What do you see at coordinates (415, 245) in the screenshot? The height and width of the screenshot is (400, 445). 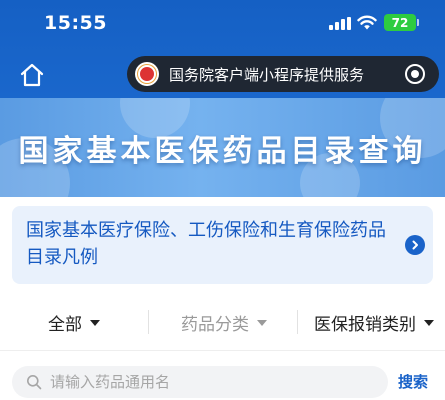 I see `chevron-right-icon` at bounding box center [415, 245].